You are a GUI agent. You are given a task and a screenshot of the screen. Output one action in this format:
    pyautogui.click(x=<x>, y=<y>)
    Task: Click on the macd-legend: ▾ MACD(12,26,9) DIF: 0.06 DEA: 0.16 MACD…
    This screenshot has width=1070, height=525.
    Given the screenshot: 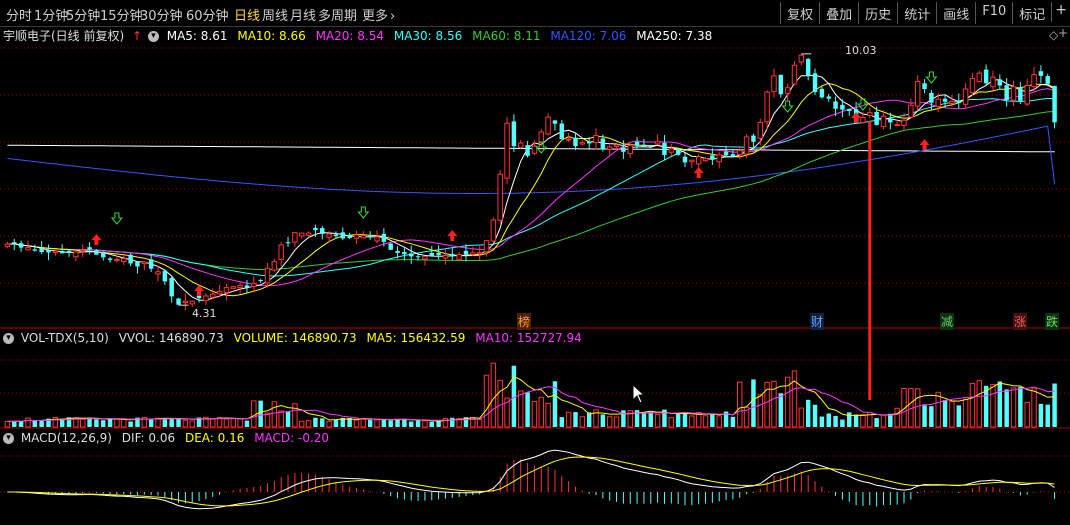 What is the action you would take?
    pyautogui.click(x=169, y=438)
    